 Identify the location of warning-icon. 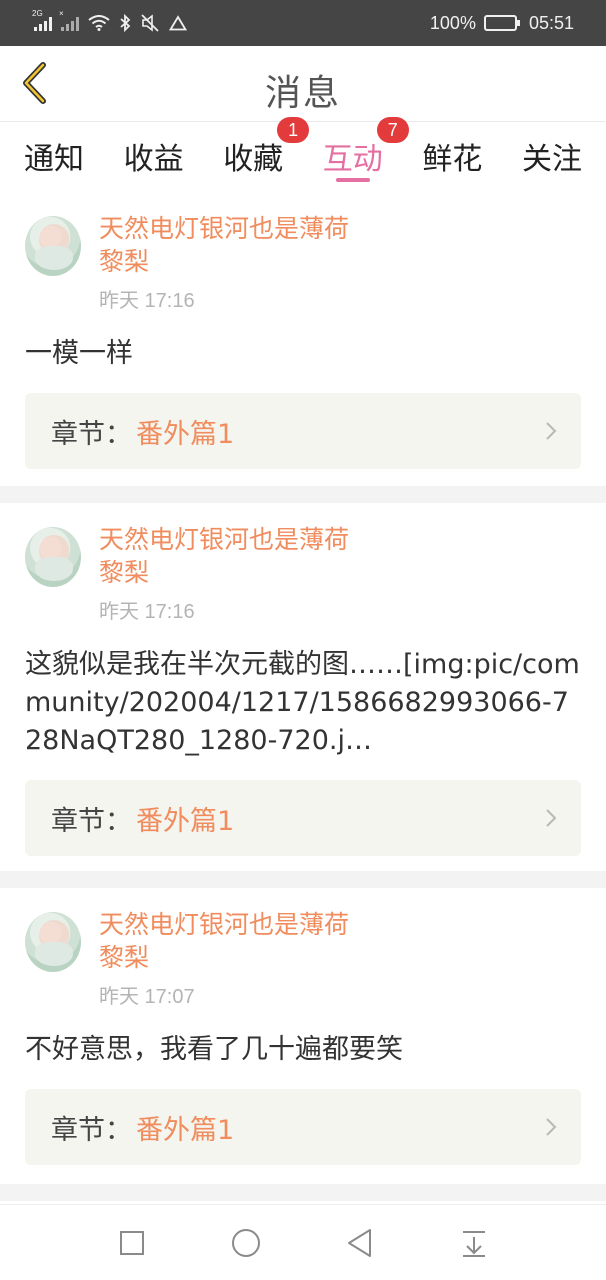
(178, 23).